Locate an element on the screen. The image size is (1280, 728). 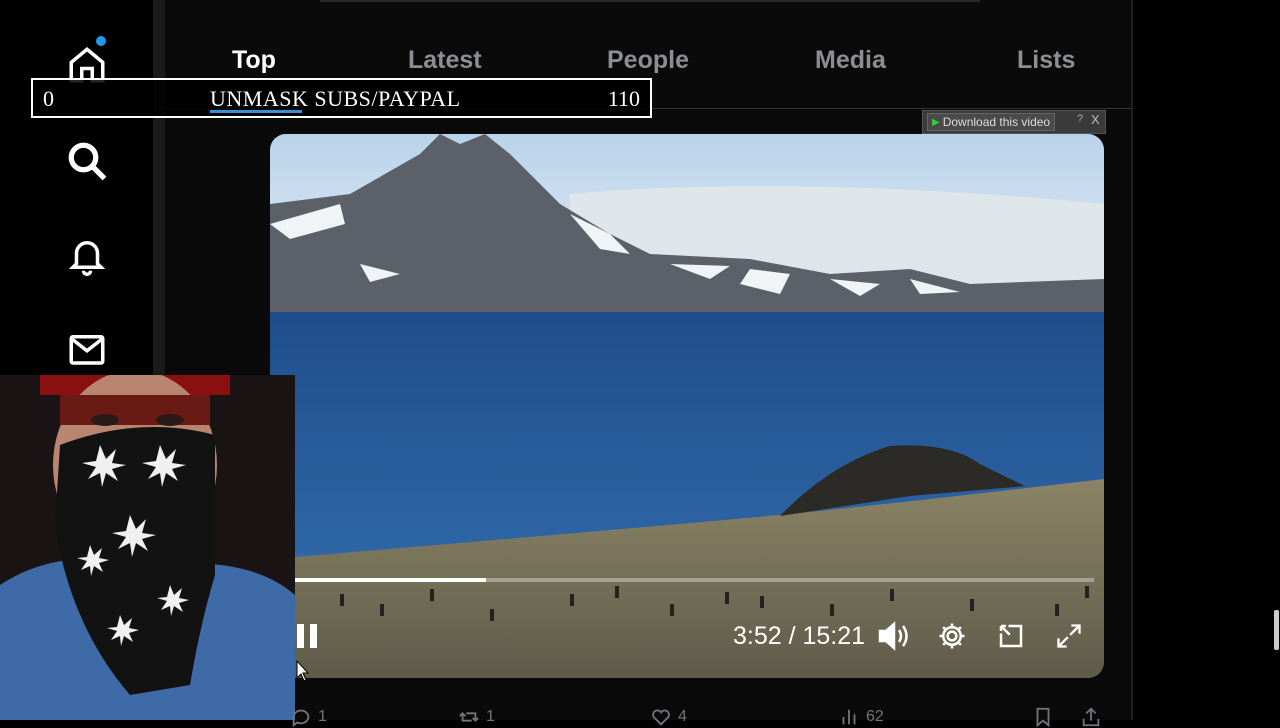
streamer-camera-image is located at coordinates (147, 547).